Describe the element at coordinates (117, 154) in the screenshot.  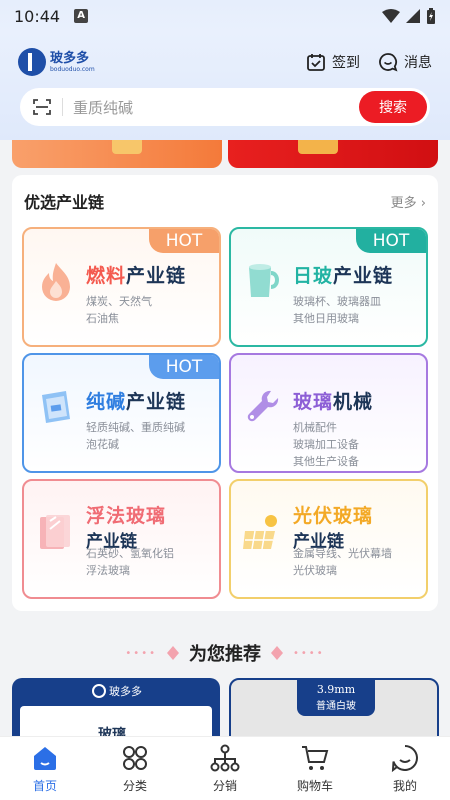
I see `promo-banner-left` at that location.